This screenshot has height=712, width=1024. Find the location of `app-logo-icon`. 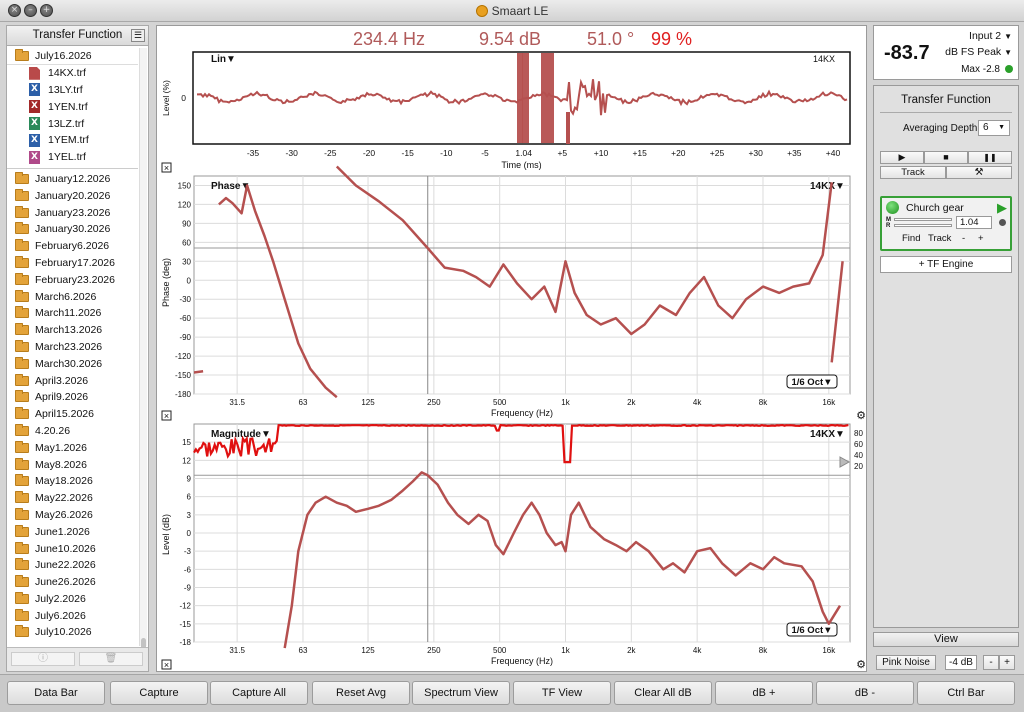

app-logo-icon is located at coordinates (481, 11).